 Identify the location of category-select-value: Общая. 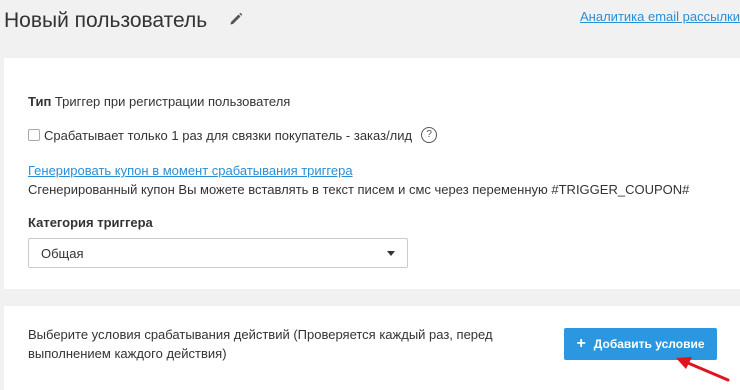
(62, 253).